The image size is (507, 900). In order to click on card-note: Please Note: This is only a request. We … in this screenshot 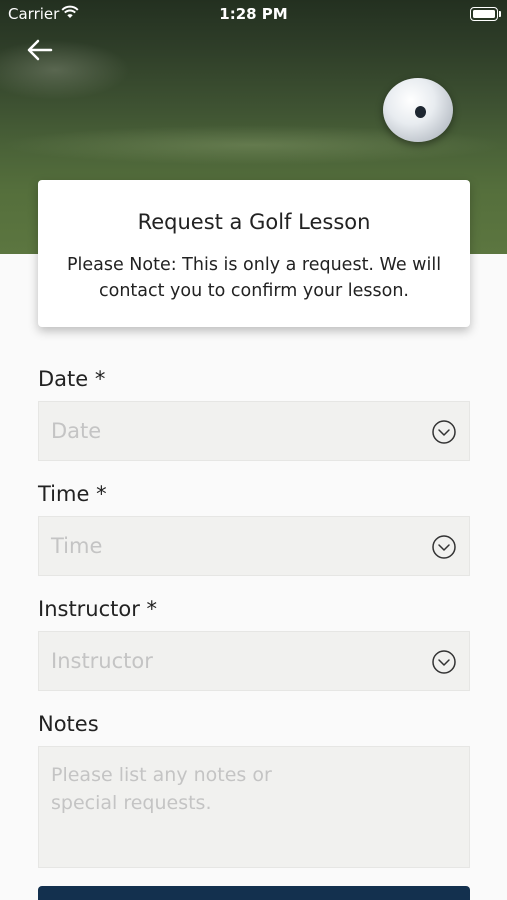, I will do `click(254, 278)`.